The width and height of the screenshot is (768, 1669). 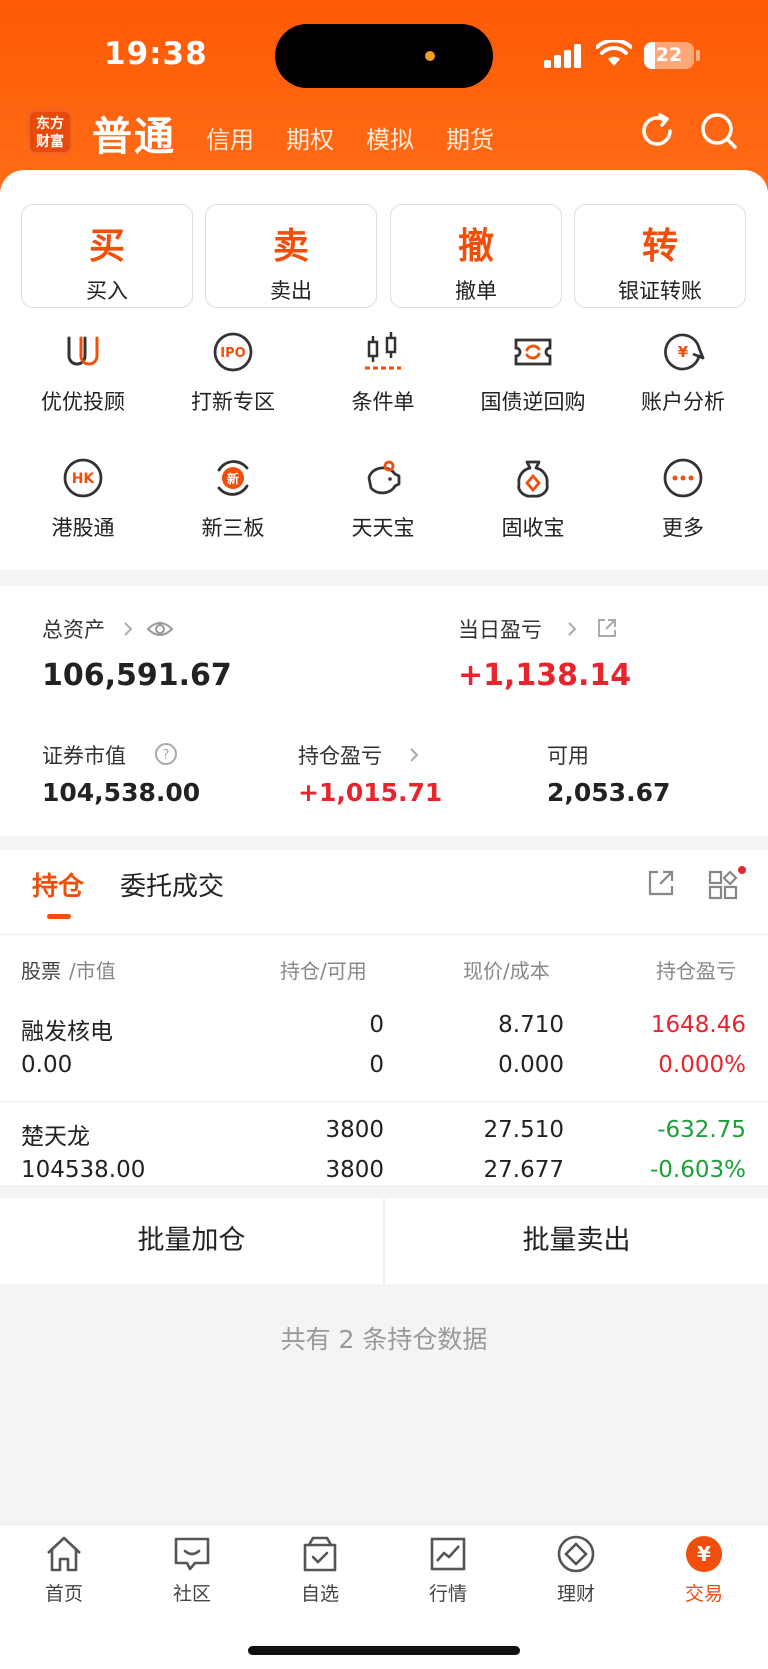 What do you see at coordinates (533, 373) in the screenshot?
I see `feature-treasury-repo: 国债逆回购` at bounding box center [533, 373].